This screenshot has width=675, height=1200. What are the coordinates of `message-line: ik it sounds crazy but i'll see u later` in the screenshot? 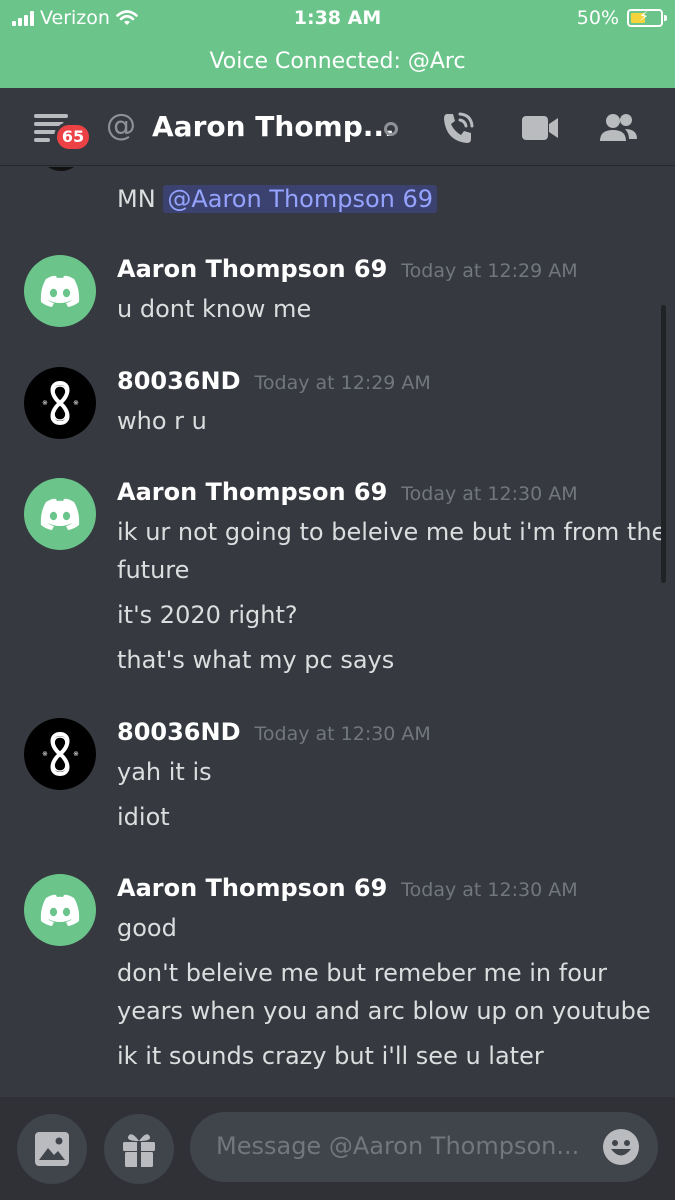 It's located at (330, 1056).